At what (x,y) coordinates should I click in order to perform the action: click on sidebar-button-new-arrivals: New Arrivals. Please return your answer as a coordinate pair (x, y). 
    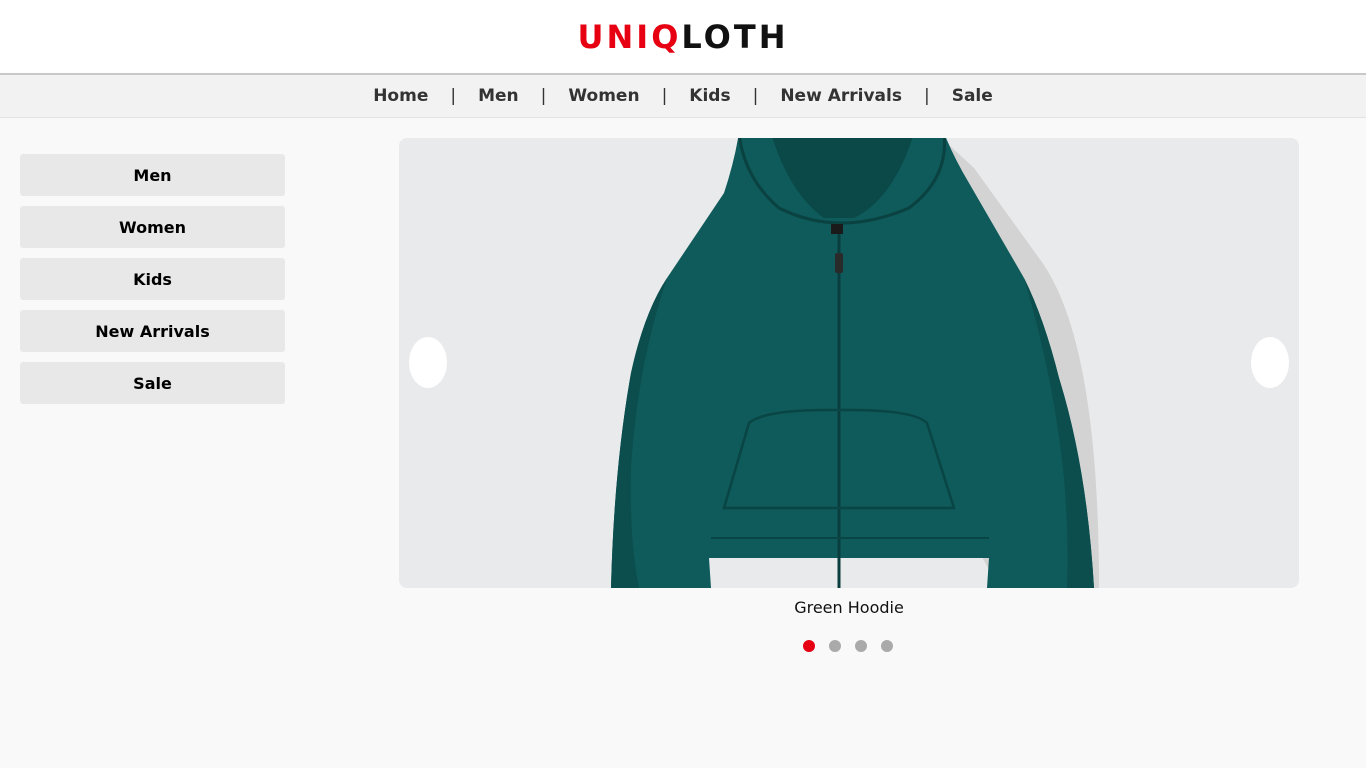
    Looking at the image, I should click on (152, 331).